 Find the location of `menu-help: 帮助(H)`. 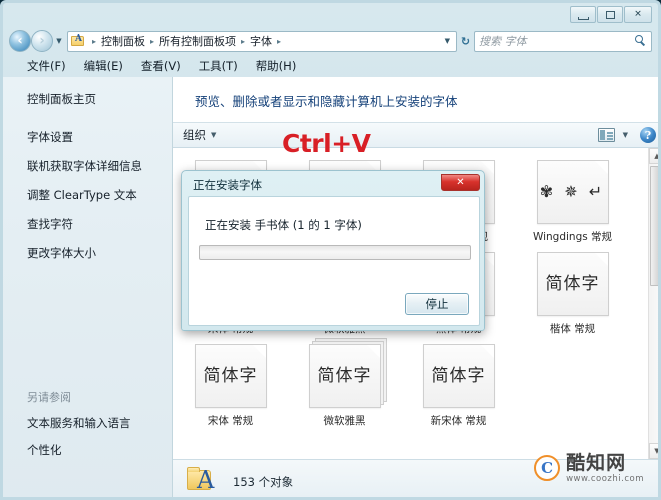

menu-help: 帮助(H) is located at coordinates (276, 66).